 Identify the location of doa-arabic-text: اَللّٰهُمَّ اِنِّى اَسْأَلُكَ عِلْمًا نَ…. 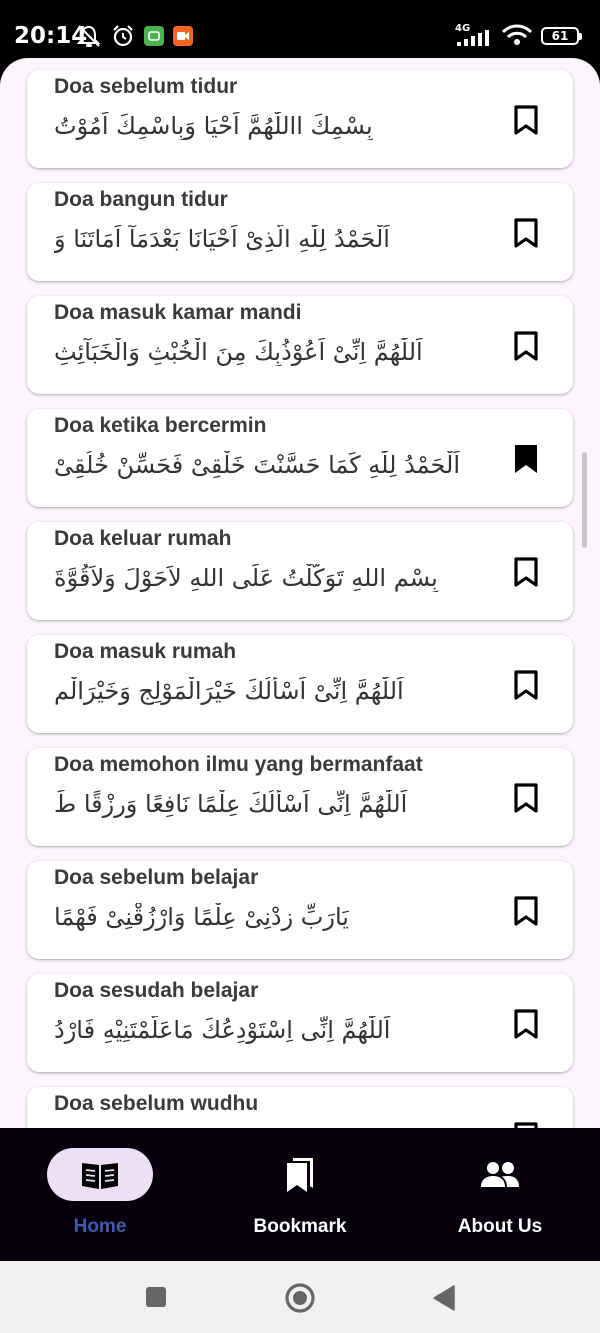
(231, 804).